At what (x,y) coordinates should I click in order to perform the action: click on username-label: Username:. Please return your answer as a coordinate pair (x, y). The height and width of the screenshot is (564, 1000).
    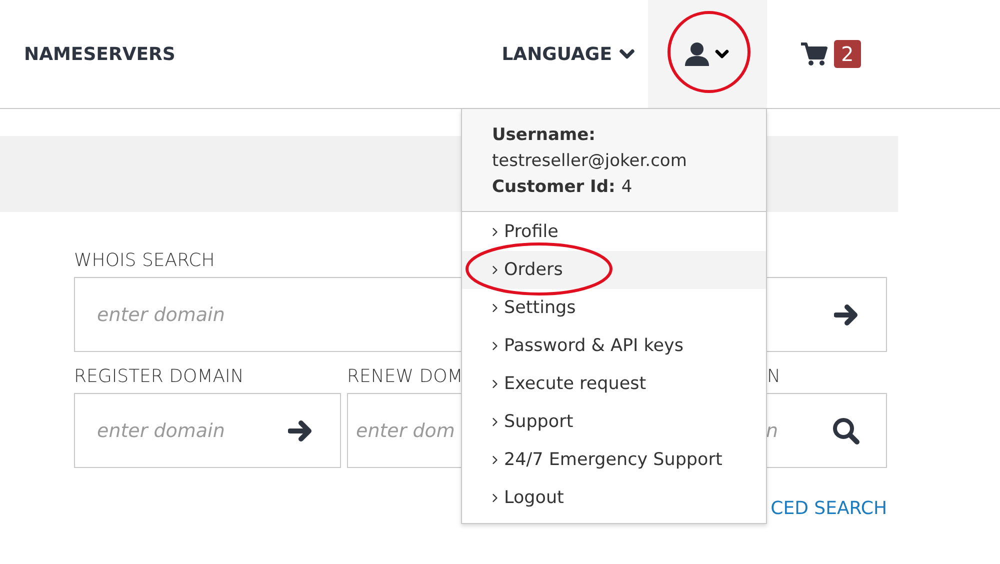
    Looking at the image, I should click on (544, 135).